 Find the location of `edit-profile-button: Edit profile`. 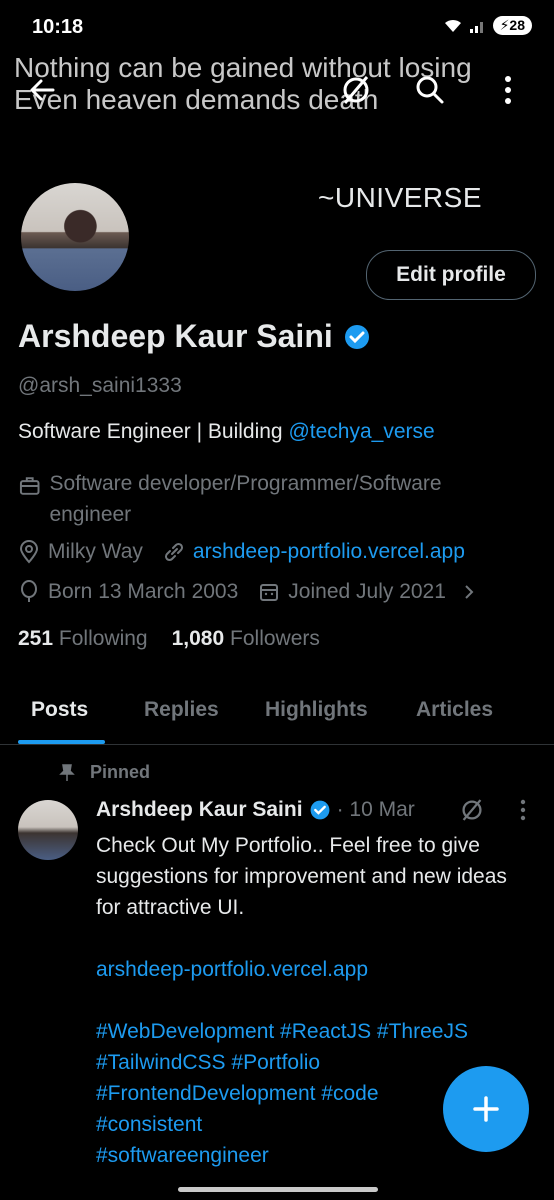

edit-profile-button: Edit profile is located at coordinates (451, 275).